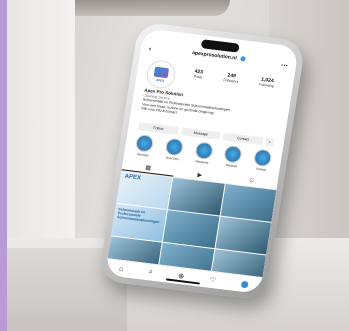  Describe the element at coordinates (201, 134) in the screenshot. I see `message-button: Message` at that location.